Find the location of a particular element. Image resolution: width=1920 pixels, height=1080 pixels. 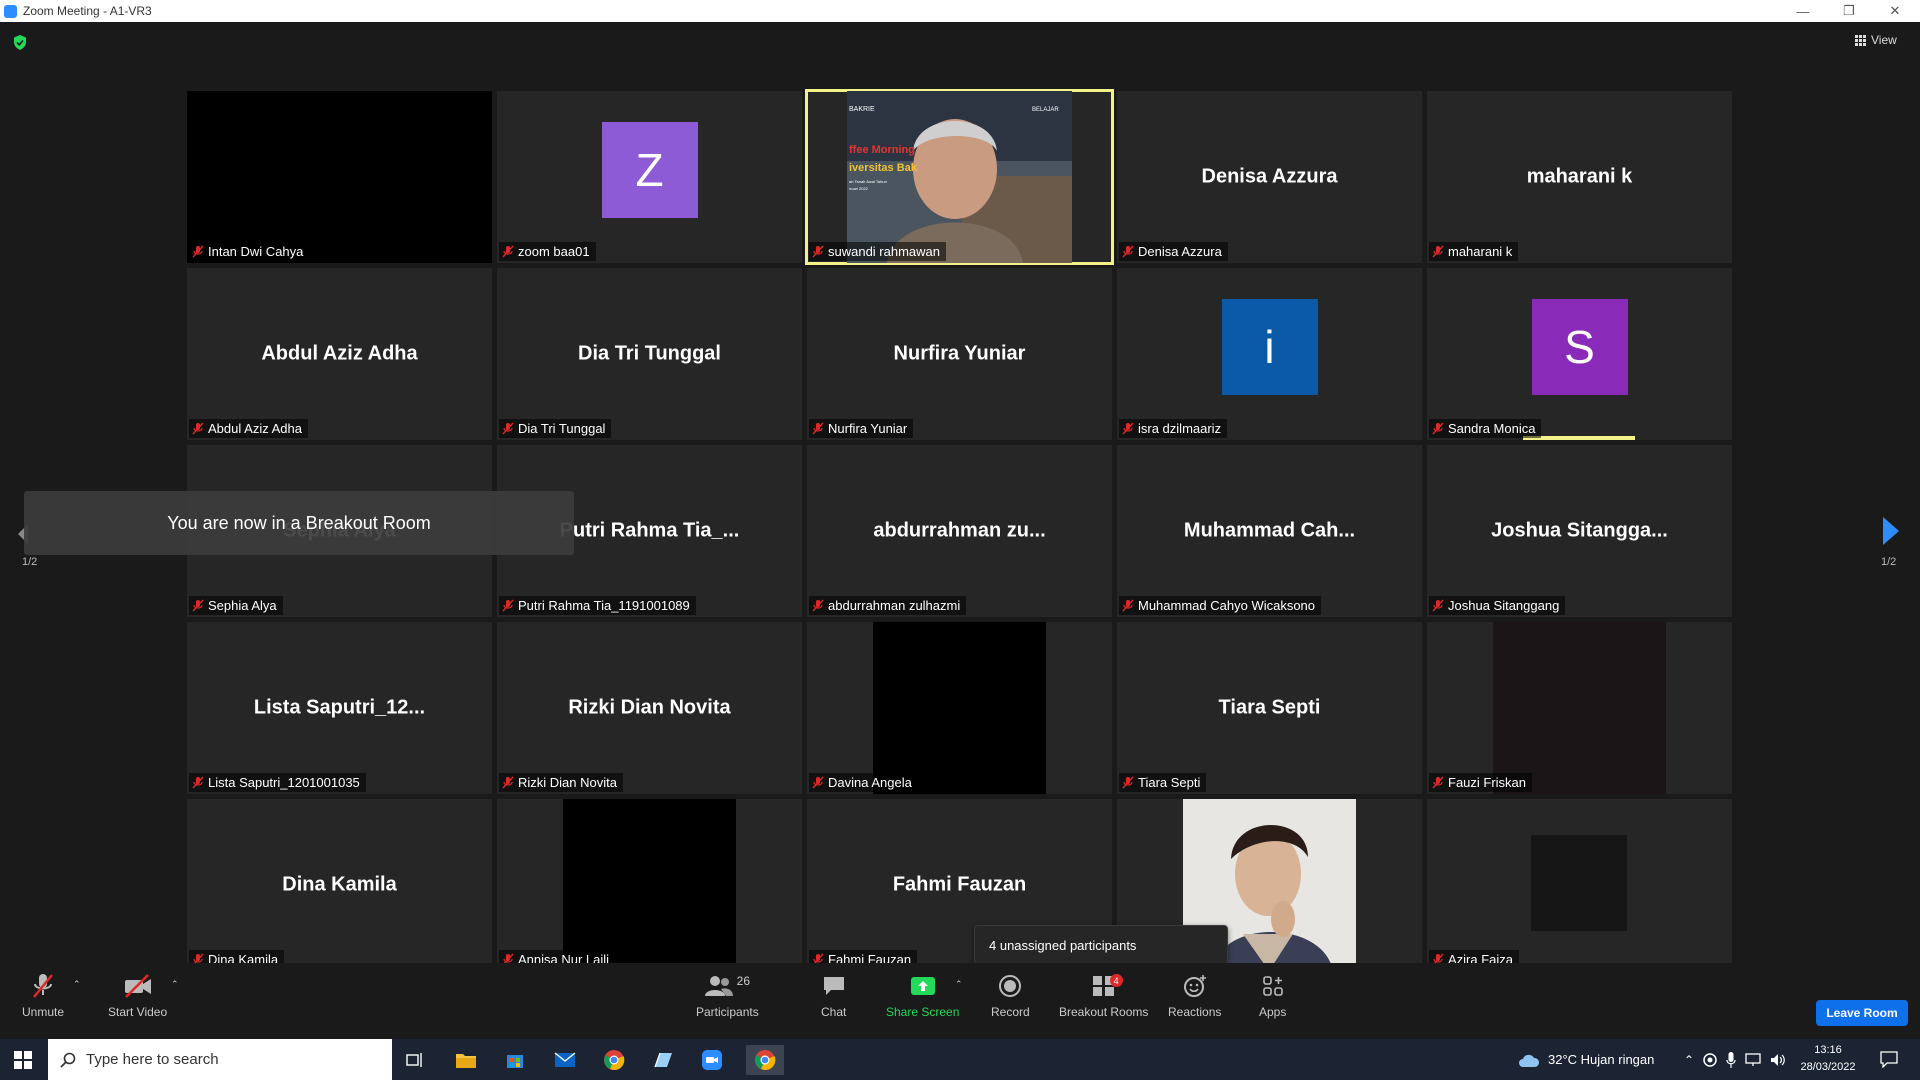

participant-tile: Nurfira Yuniar Nurfira Yuniar is located at coordinates (959, 354).